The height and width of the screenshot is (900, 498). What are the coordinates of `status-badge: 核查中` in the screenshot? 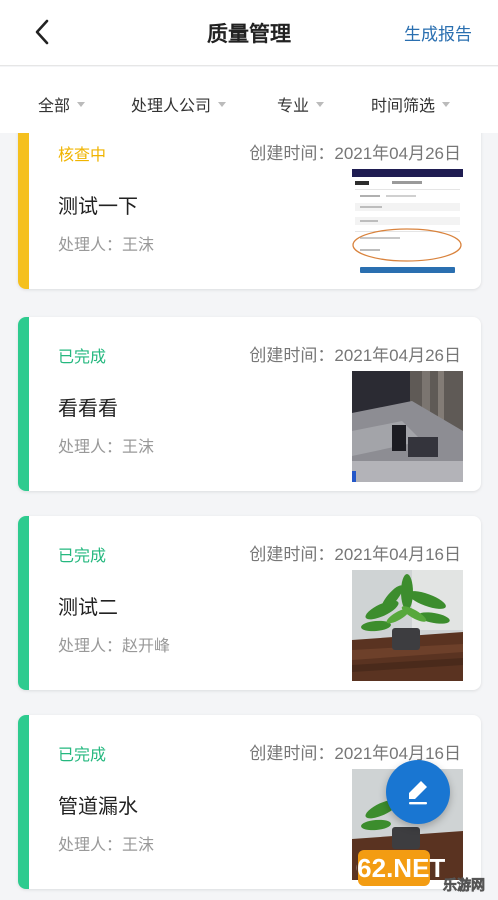 It's located at (82, 155).